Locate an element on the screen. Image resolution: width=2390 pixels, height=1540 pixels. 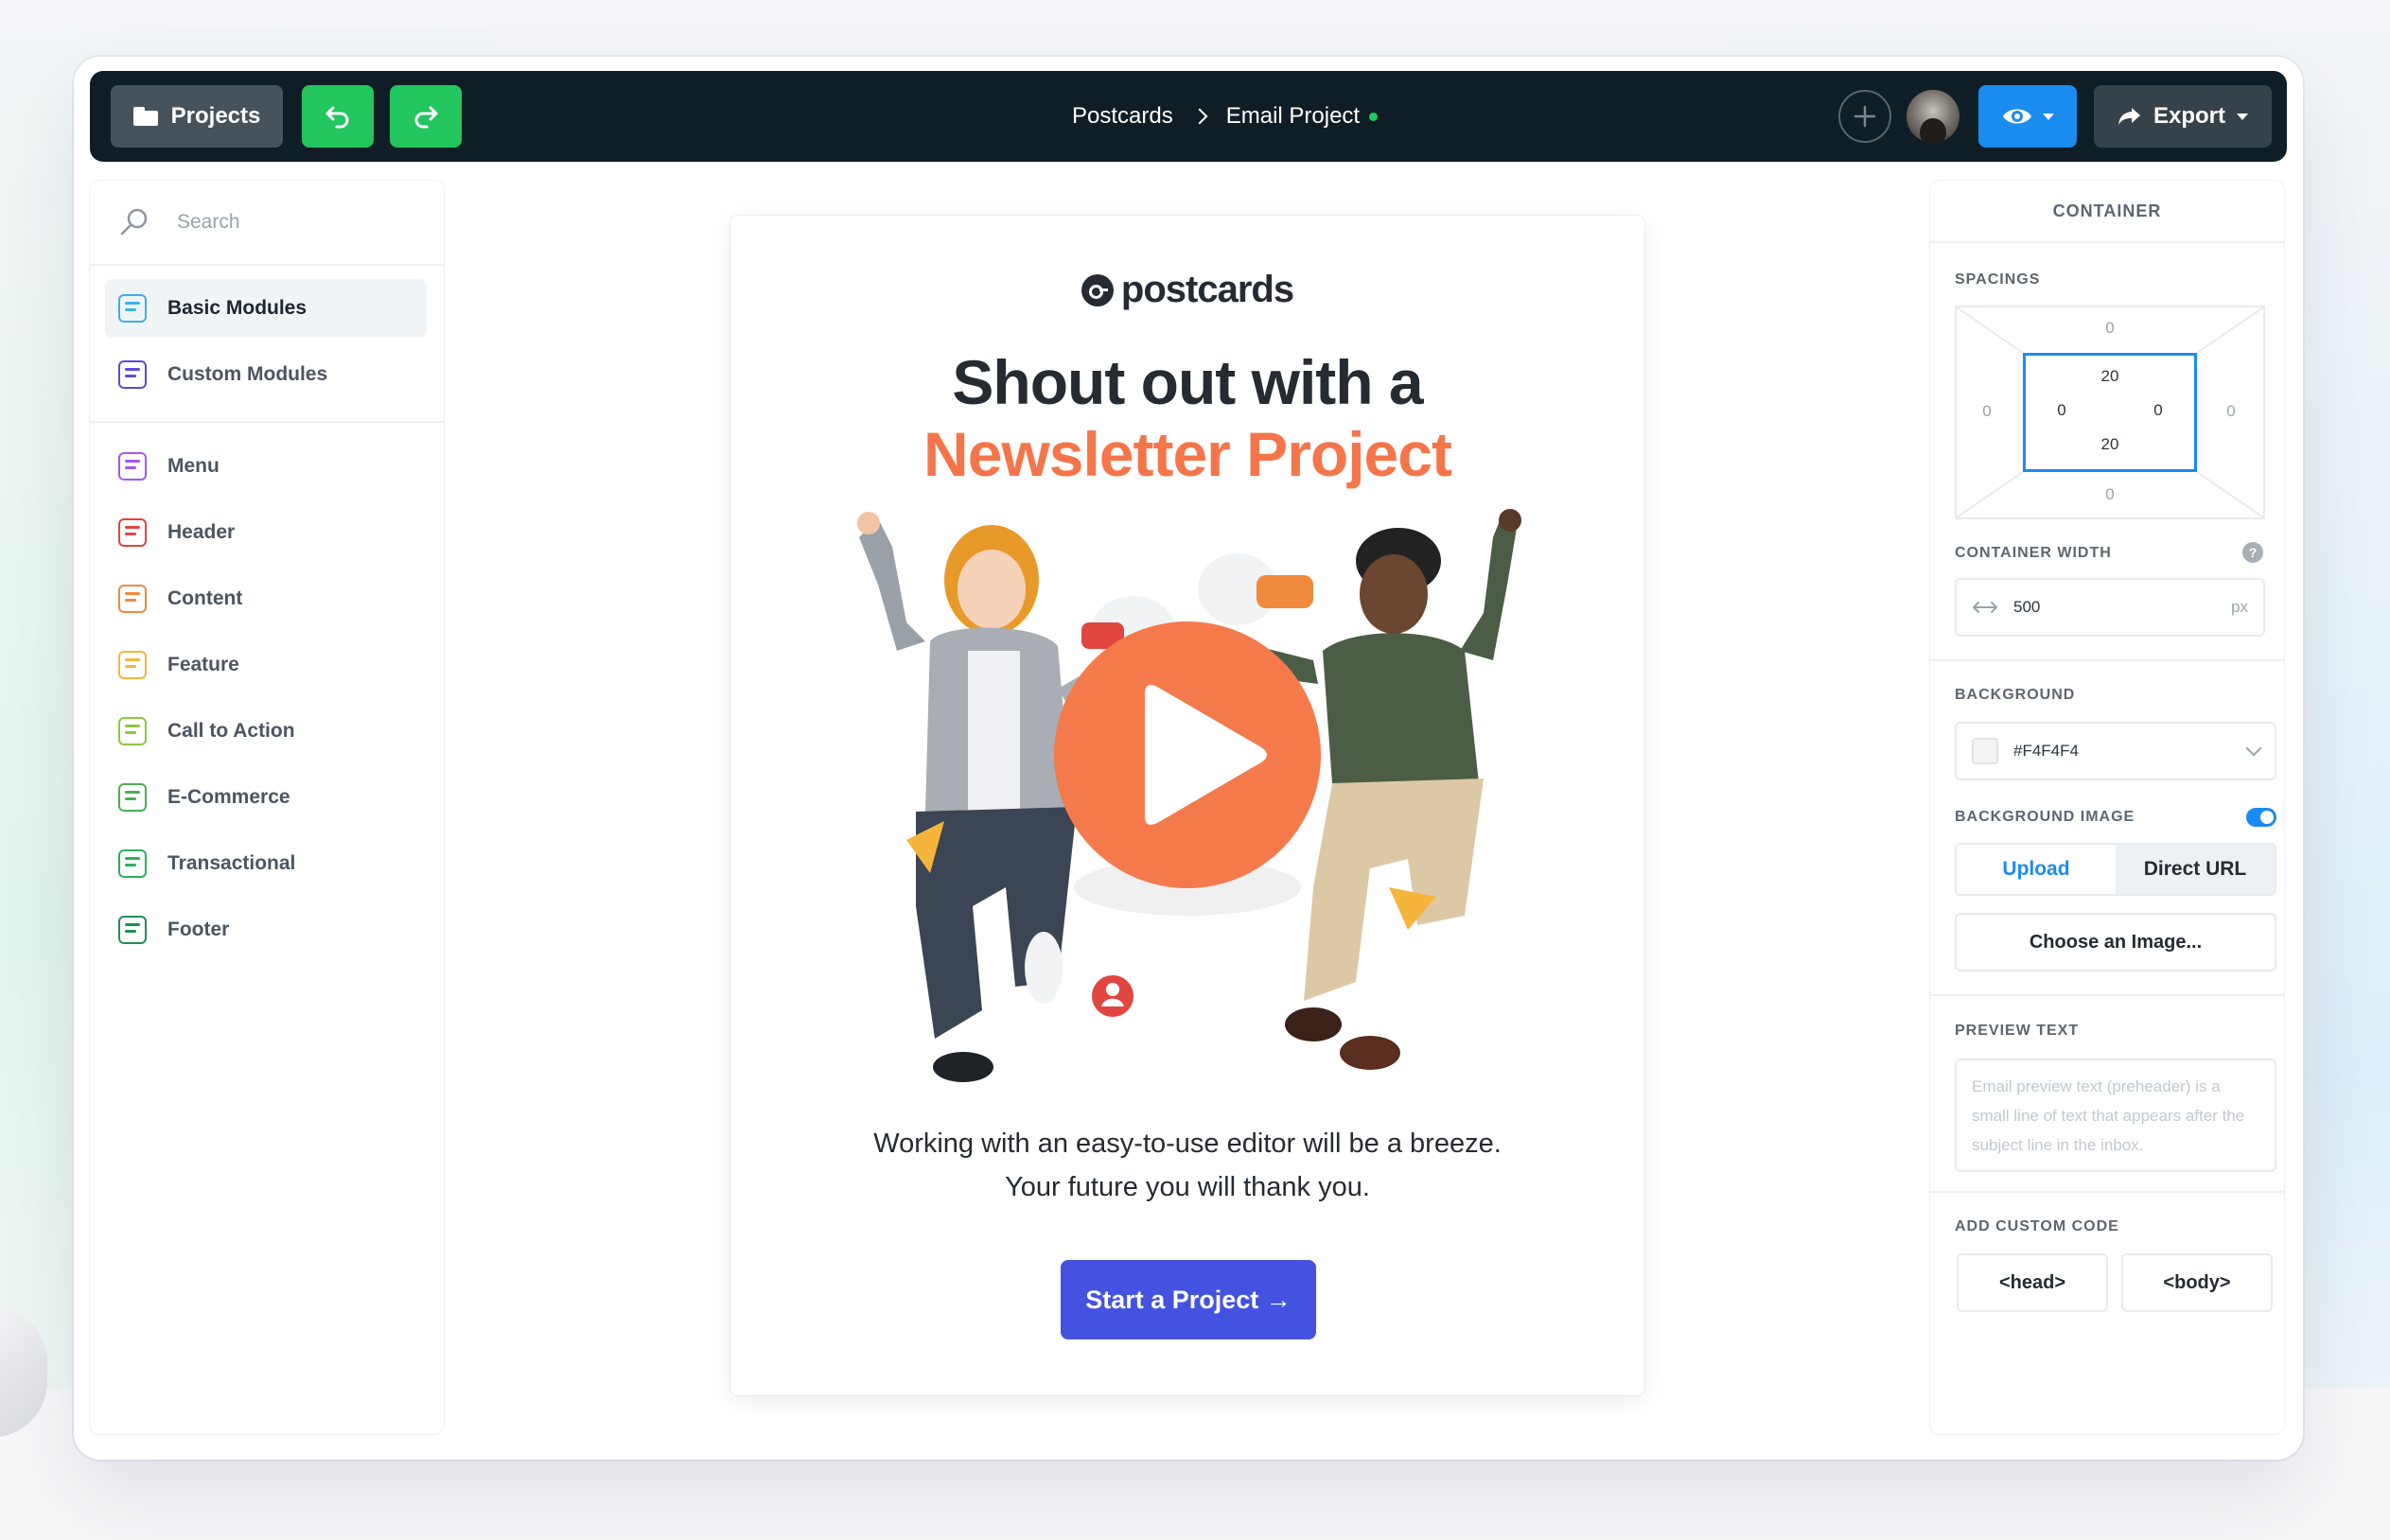
projects-button: Projects is located at coordinates (197, 116).